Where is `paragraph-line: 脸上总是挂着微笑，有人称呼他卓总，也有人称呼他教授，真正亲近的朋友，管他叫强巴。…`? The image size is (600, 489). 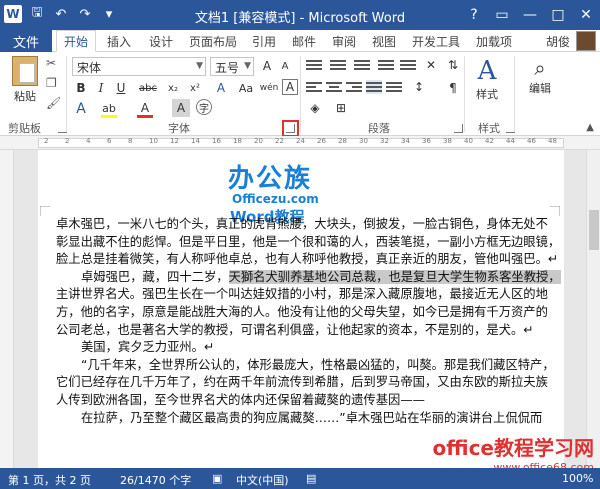 paragraph-line: 脸上总是挂着微笑，有人称呼他卓总，也有人称呼他教授，真正亲近的朋友，管他叫强巴。… is located at coordinates (307, 259).